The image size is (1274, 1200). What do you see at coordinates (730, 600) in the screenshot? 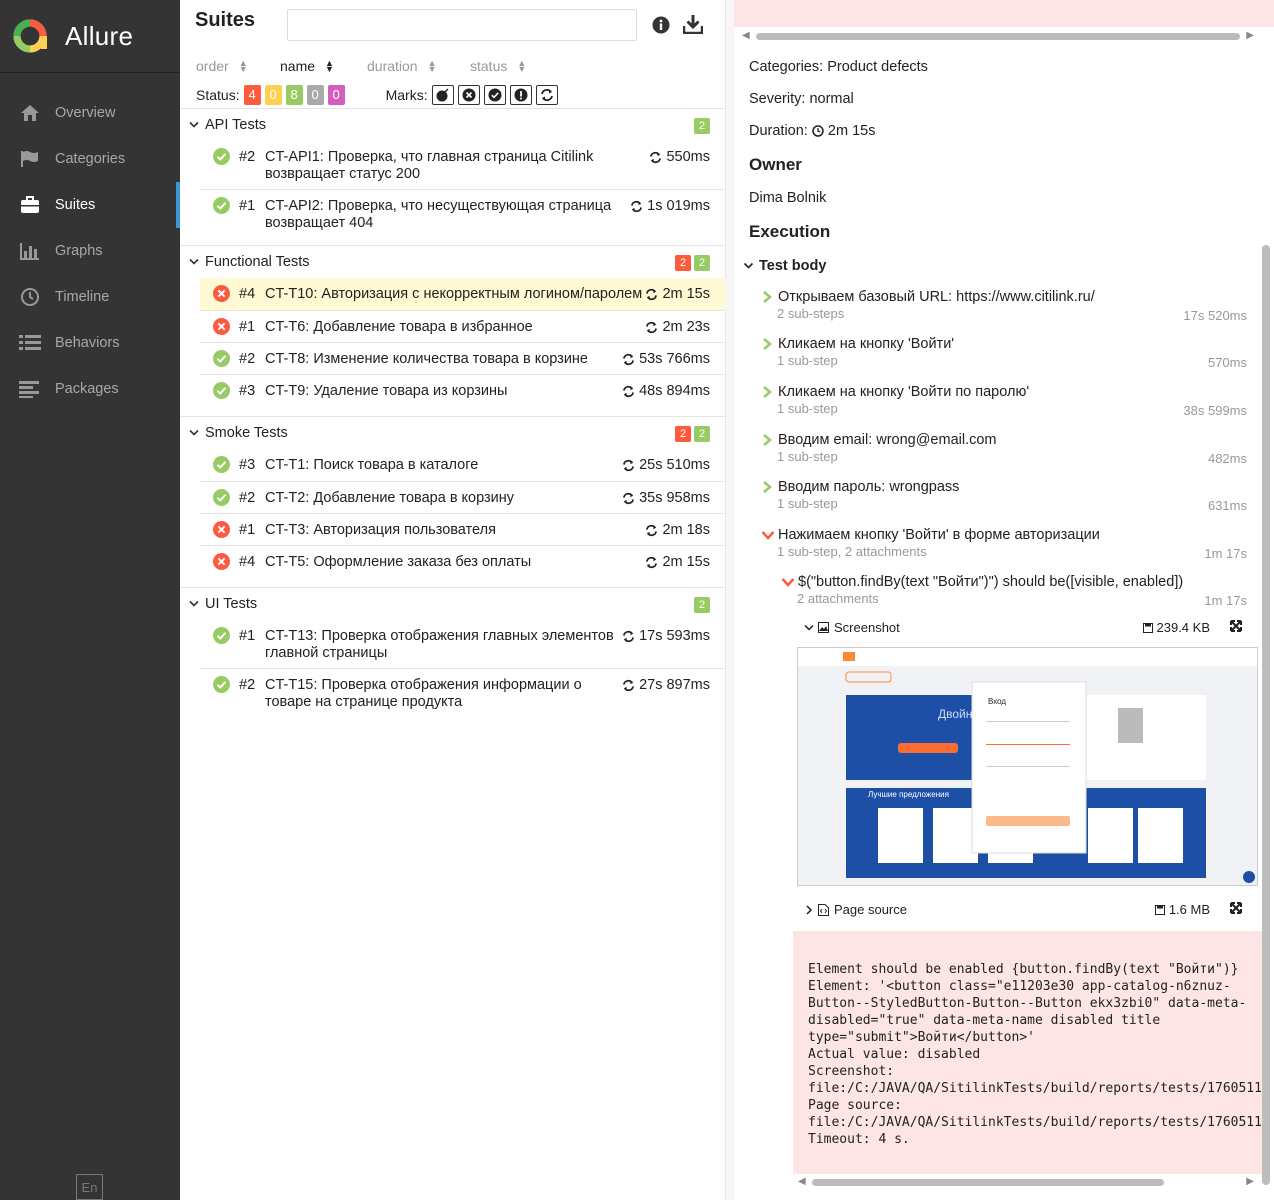
I see `pane-splitter` at bounding box center [730, 600].